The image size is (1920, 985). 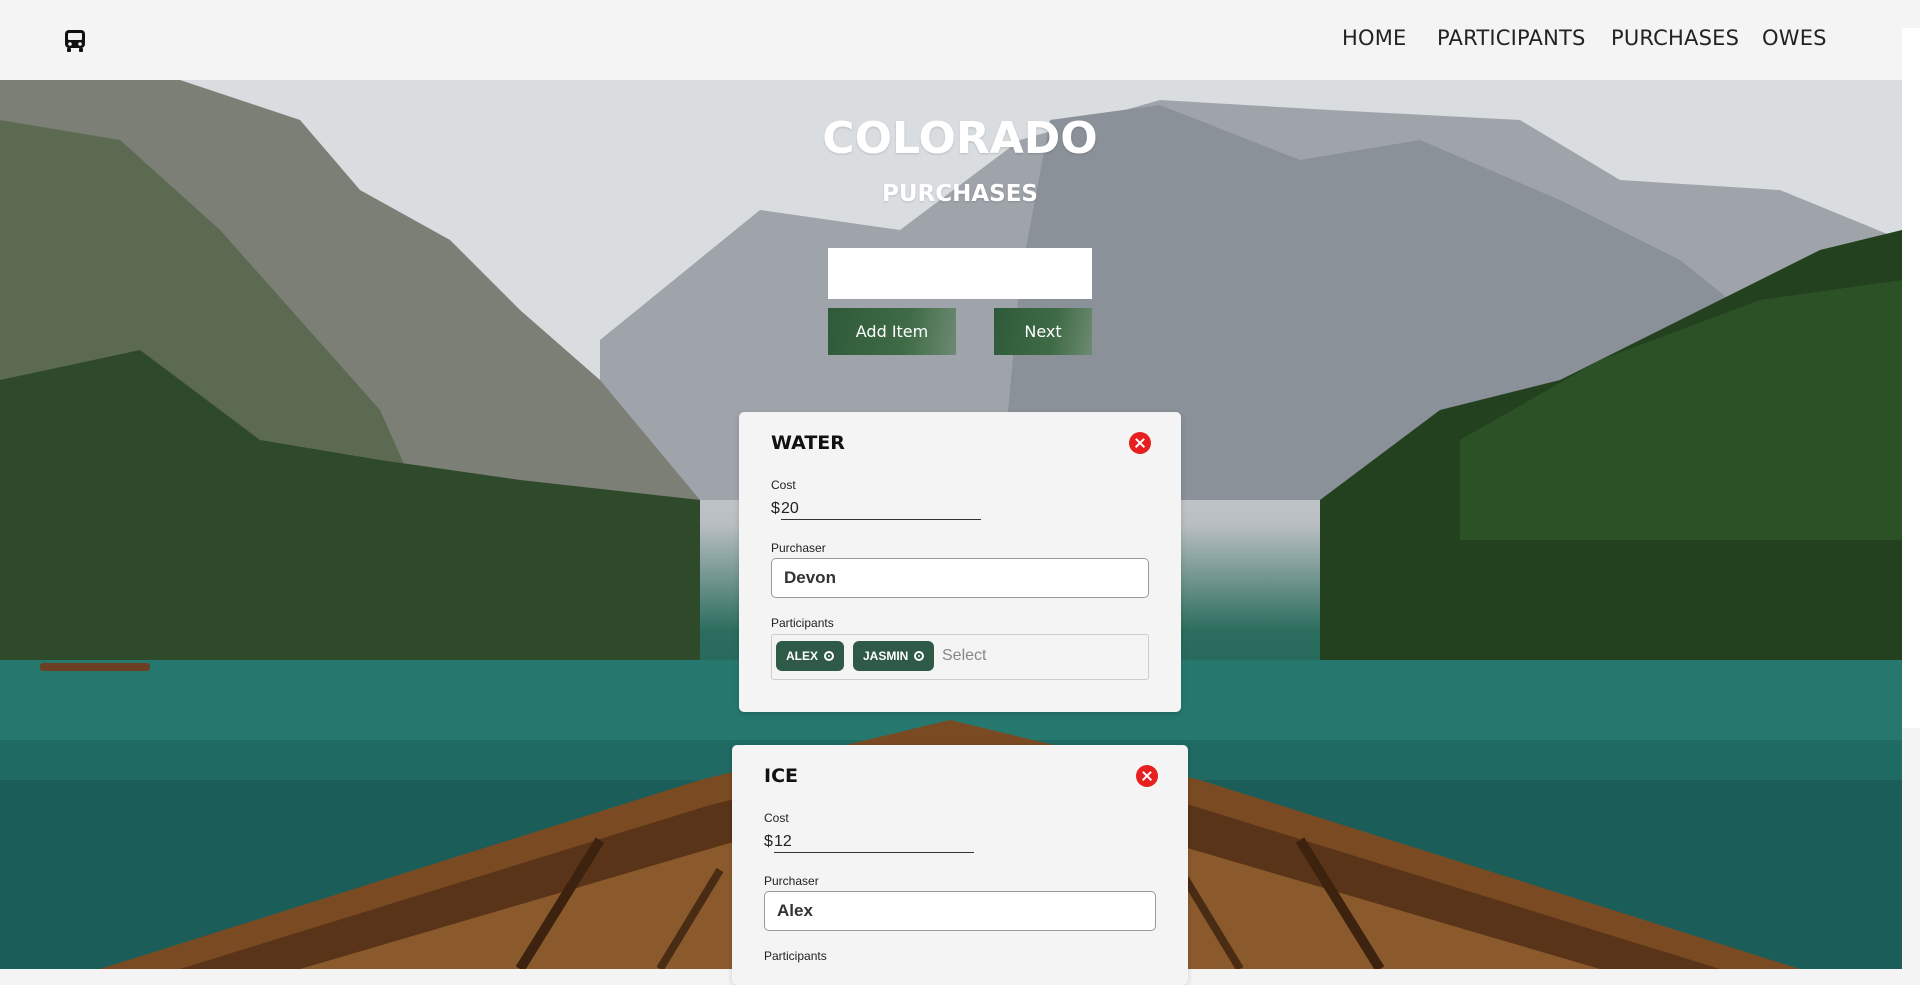 I want to click on nav-participants-link: PARTICIPANTS, so click(x=1511, y=38).